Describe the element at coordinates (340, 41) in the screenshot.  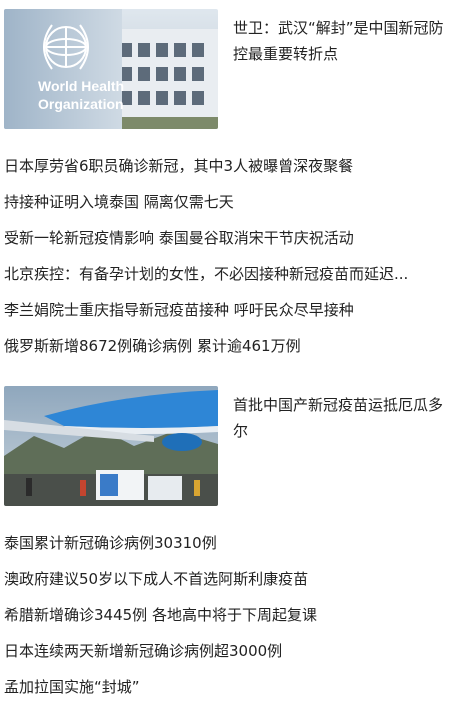
I see `news-card-title: 世卫：武汉“解封”是中国新冠防控最重要转折点` at that location.